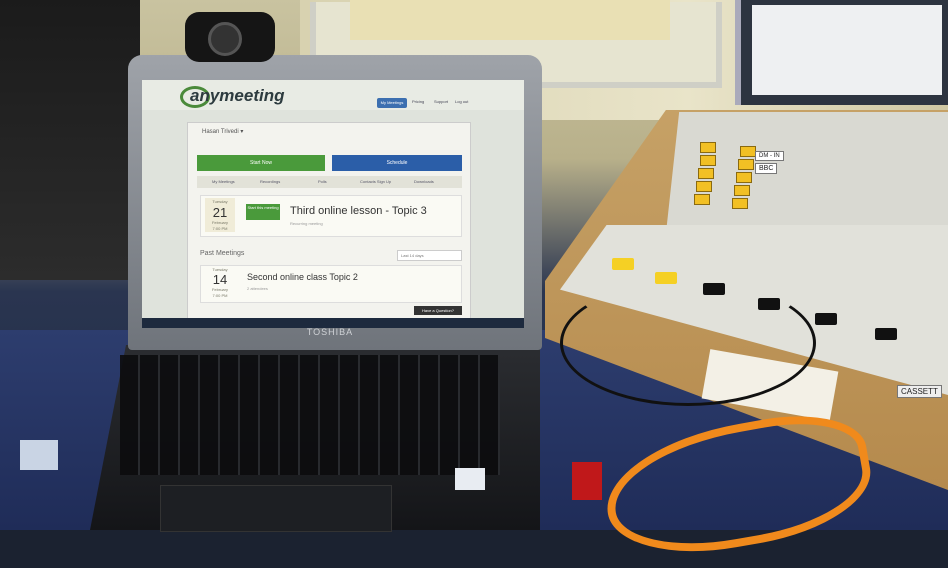 Image resolution: width=948 pixels, height=568 pixels. Describe the element at coordinates (220, 295) in the screenshot. I see `past-time: 7:00 PM` at that location.